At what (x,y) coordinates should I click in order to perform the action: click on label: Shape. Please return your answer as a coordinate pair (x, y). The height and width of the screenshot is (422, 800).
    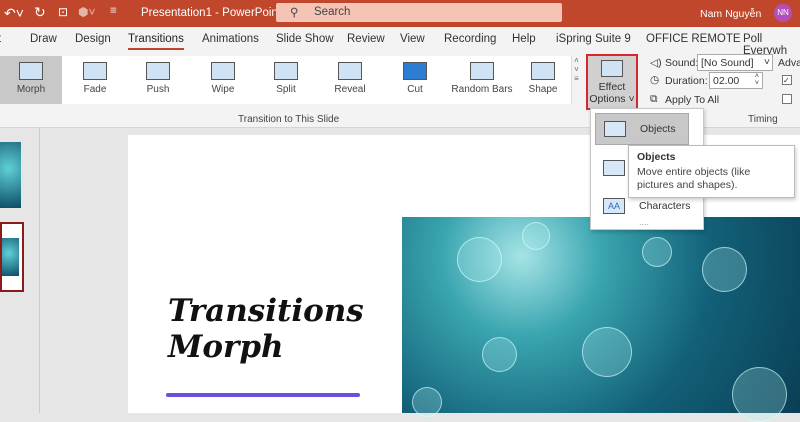
    Looking at the image, I should click on (543, 89).